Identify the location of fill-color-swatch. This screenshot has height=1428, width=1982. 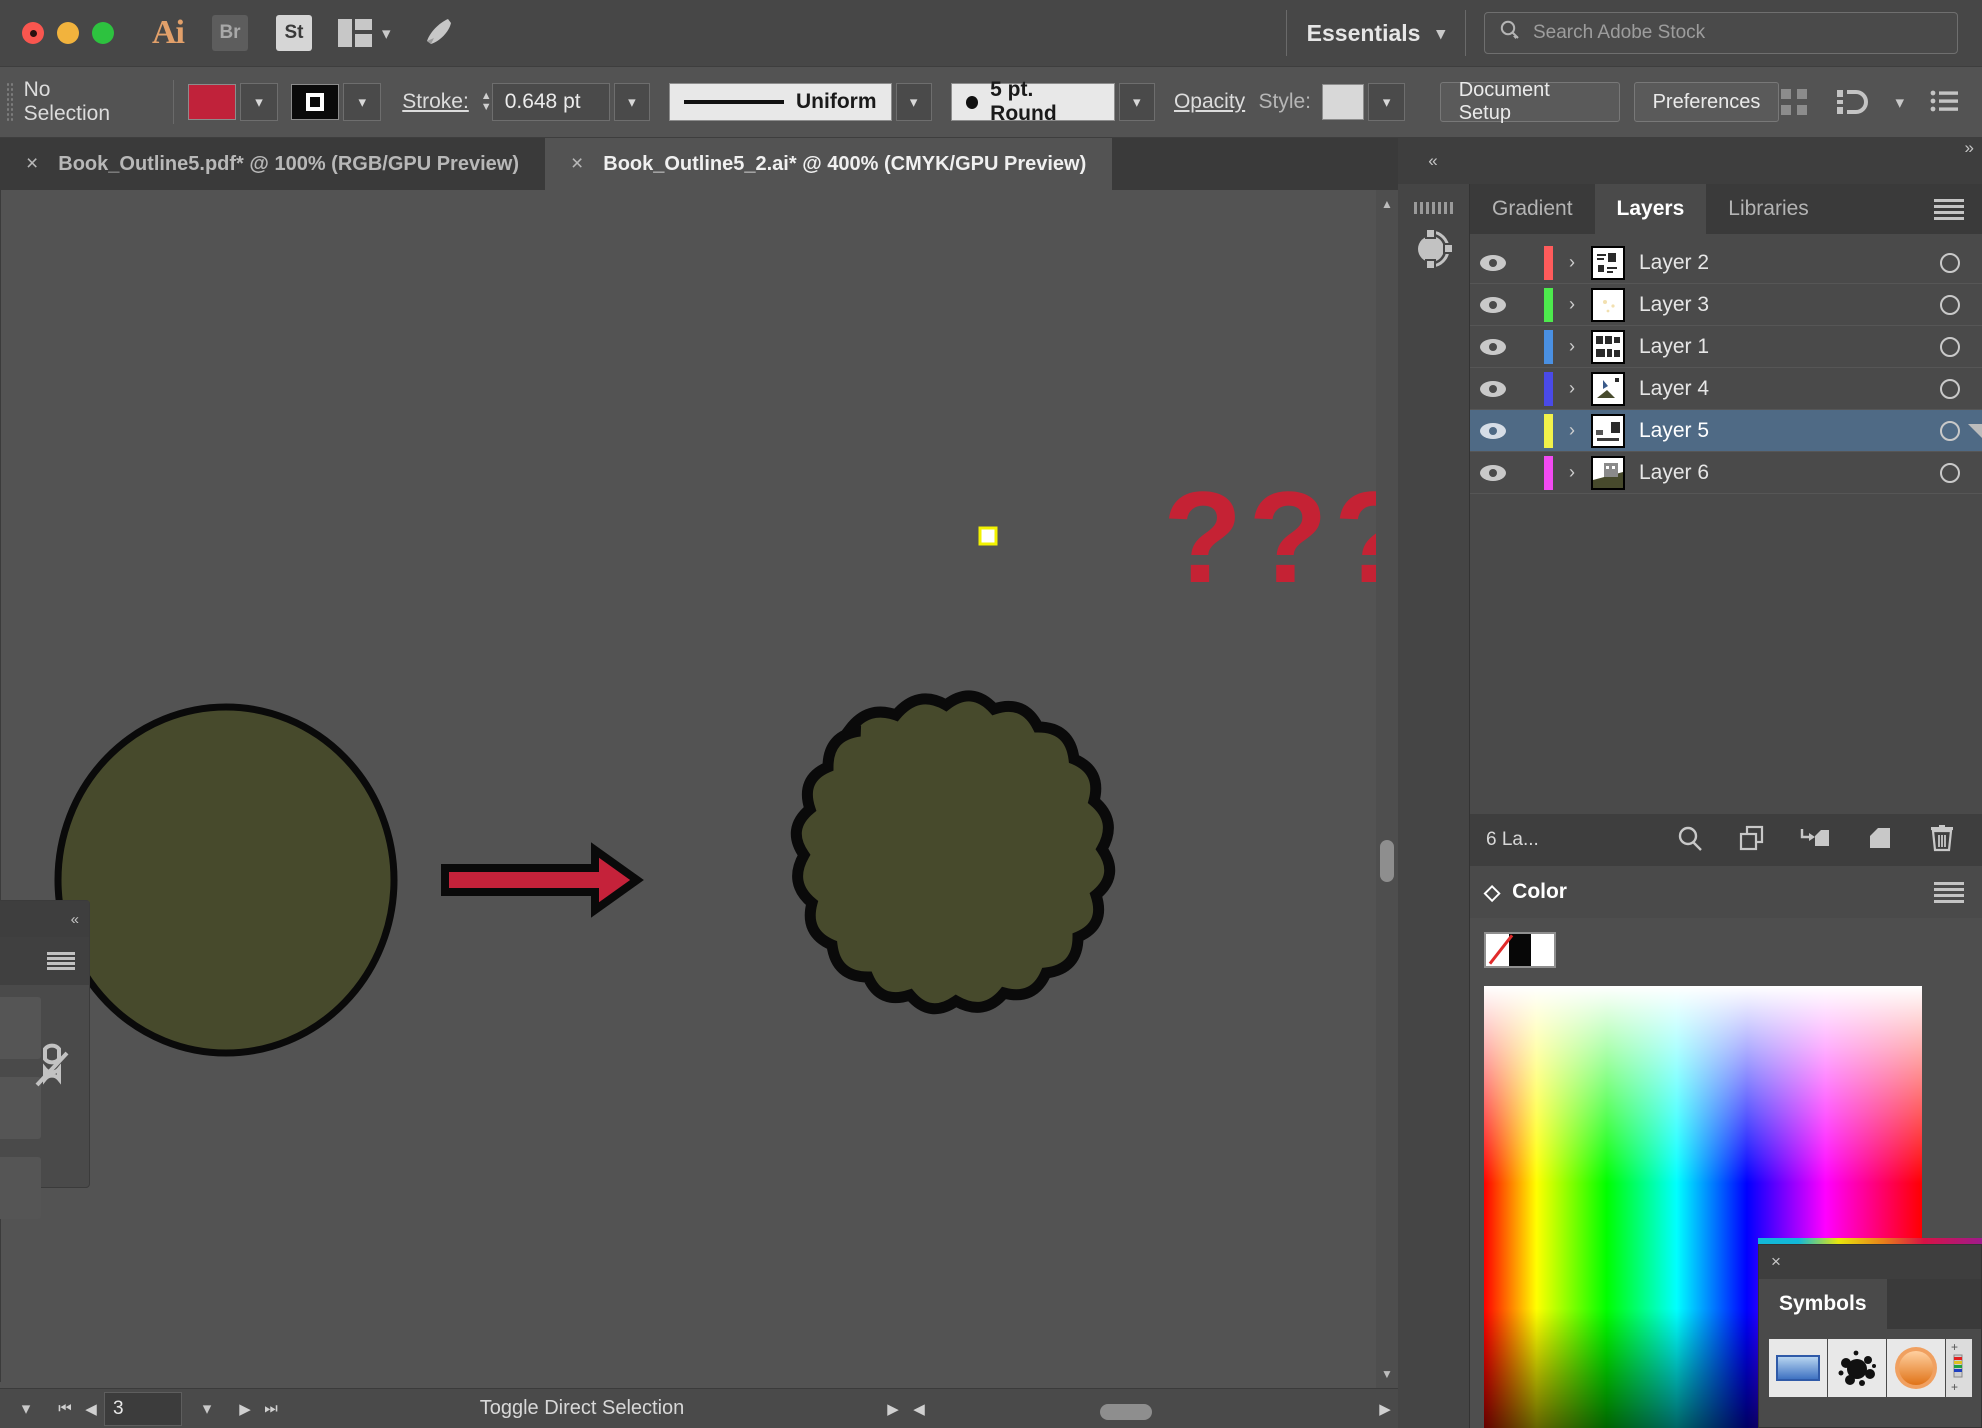
(211, 102).